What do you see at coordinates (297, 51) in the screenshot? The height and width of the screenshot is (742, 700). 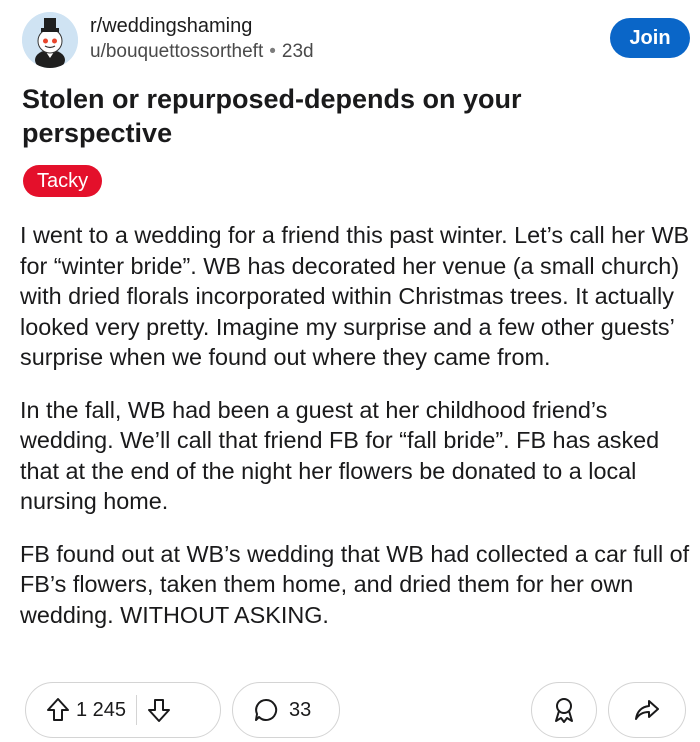 I see `post-age: 23d` at bounding box center [297, 51].